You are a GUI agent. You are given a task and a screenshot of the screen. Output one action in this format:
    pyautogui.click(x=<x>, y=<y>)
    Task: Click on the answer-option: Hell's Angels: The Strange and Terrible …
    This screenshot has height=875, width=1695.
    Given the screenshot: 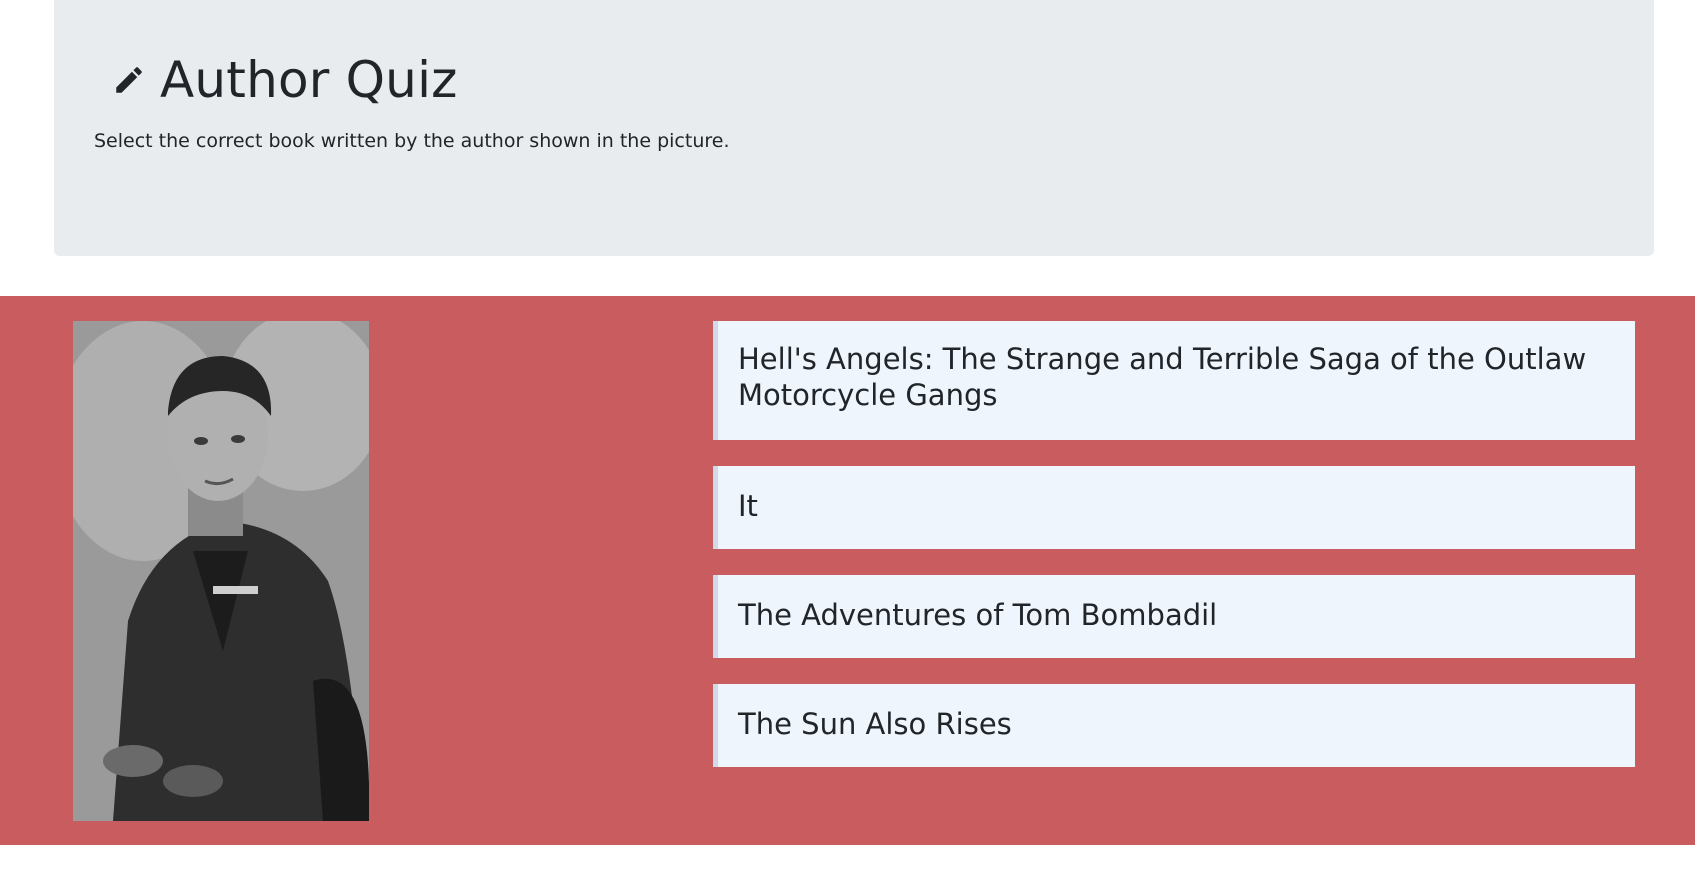 What is the action you would take?
    pyautogui.click(x=1174, y=380)
    